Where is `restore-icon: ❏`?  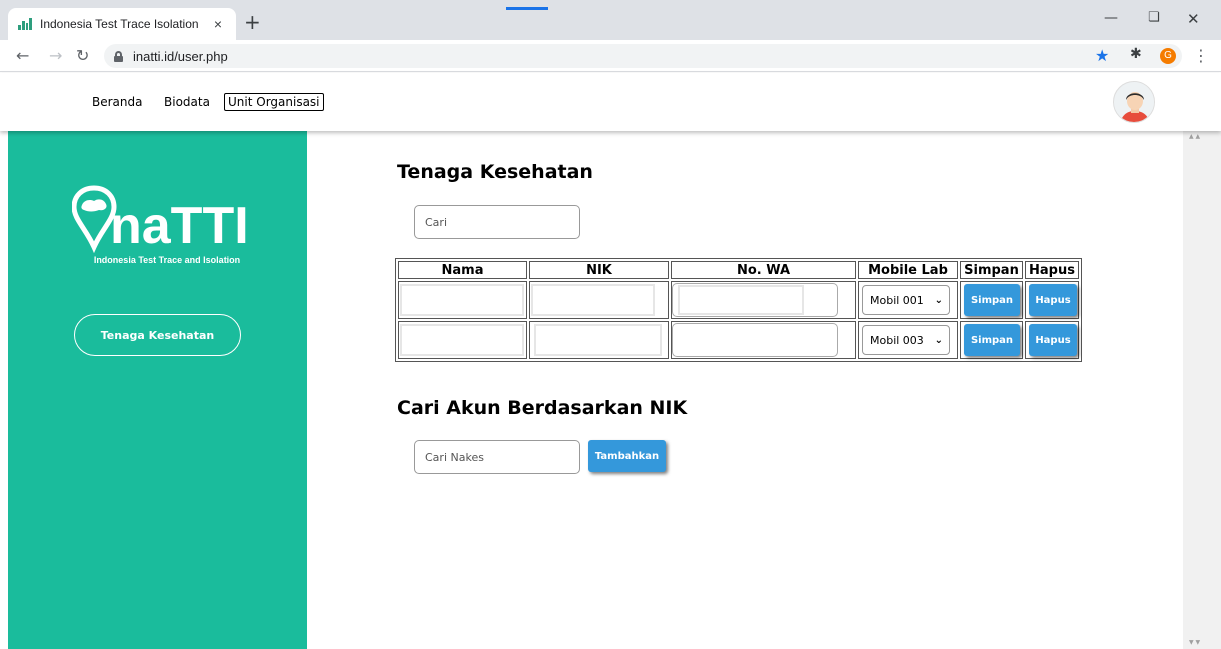 restore-icon: ❏ is located at coordinates (1154, 17).